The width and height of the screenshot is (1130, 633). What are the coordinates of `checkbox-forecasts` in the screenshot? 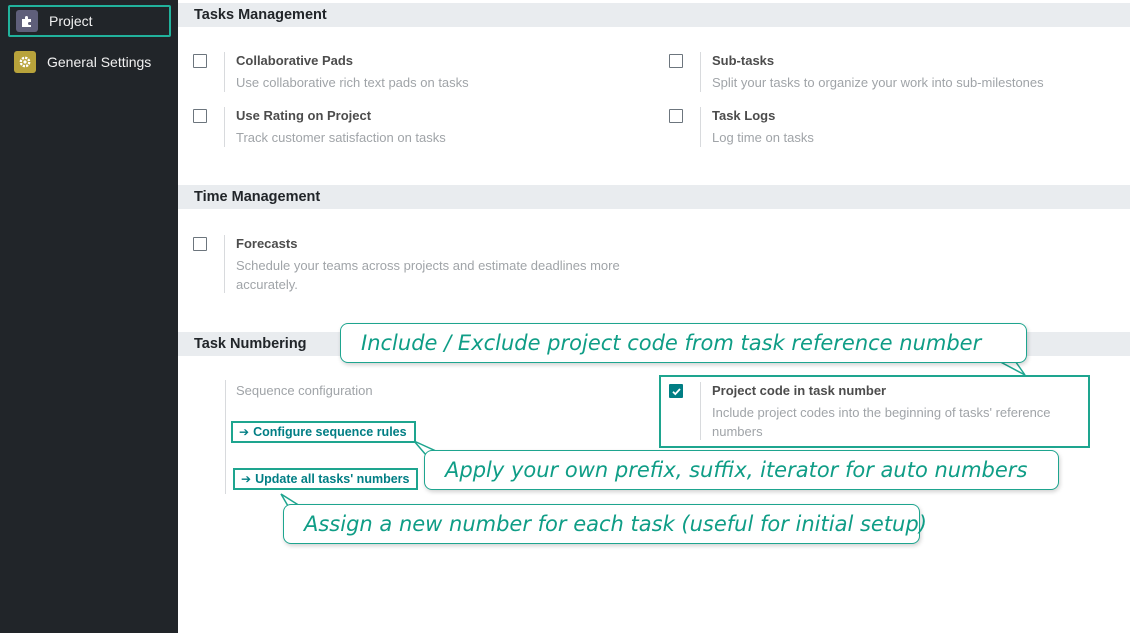 It's located at (200, 244).